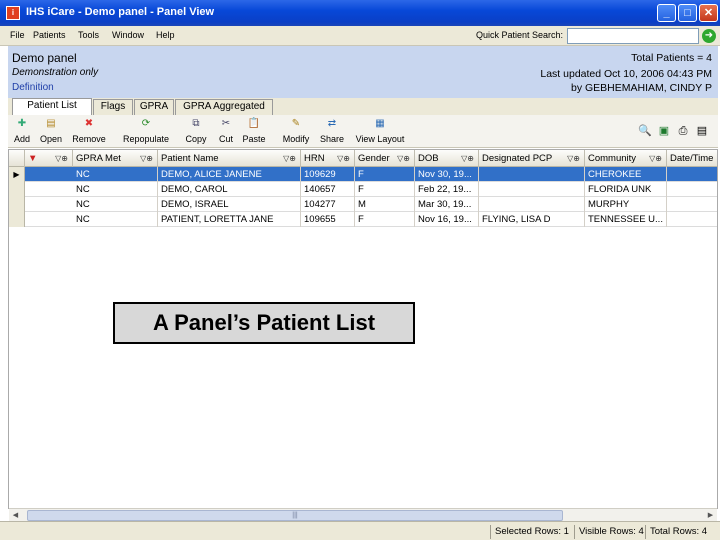 This screenshot has width=720, height=540. What do you see at coordinates (113, 107) in the screenshot?
I see `tab-flags: Flags` at bounding box center [113, 107].